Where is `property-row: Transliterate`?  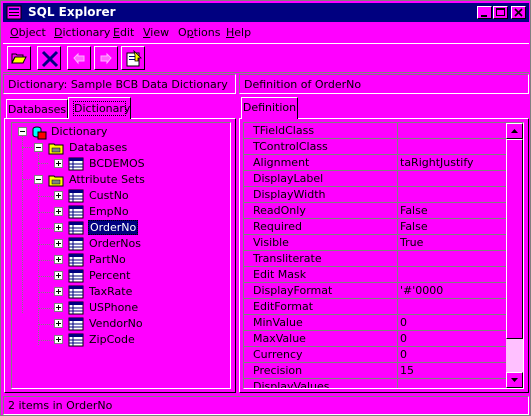 property-row: Transliterate is located at coordinates (375, 259).